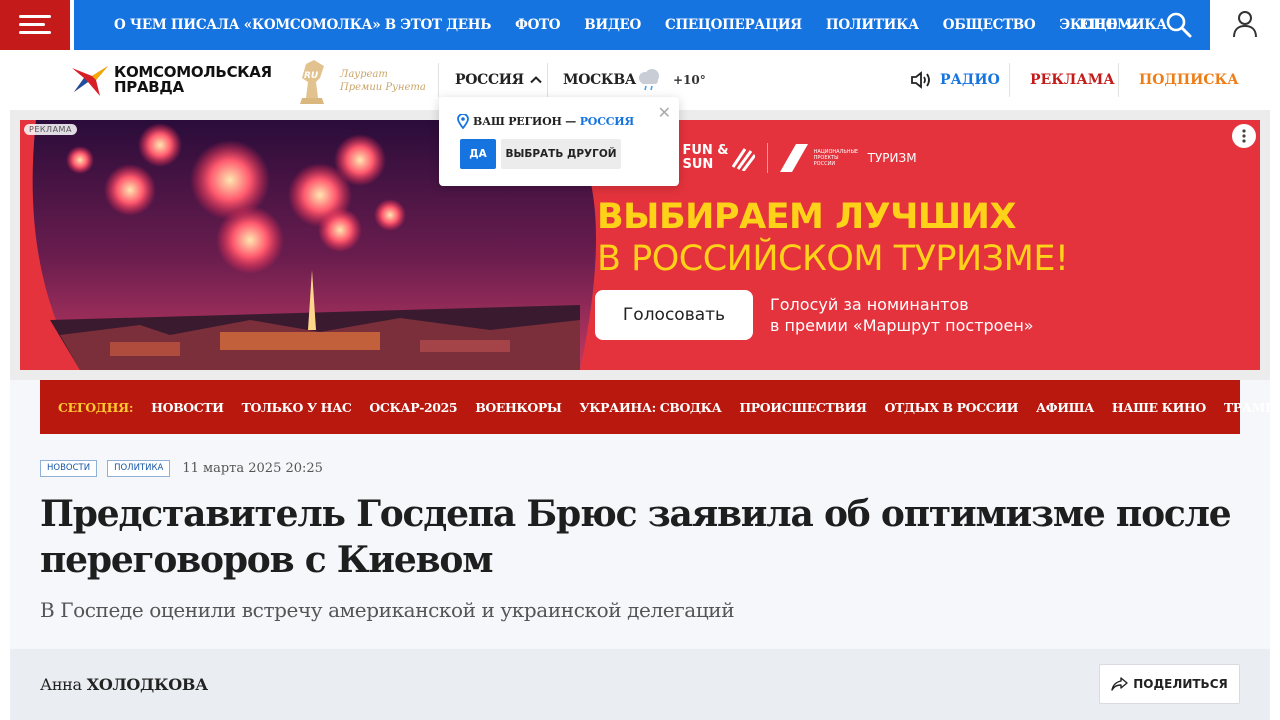 The image size is (1280, 720). Describe the element at coordinates (612, 25) in the screenshot. I see `nav-link-video: ВИДЕО` at that location.